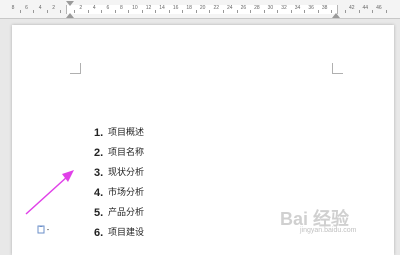  What do you see at coordinates (162, 8) in the screenshot?
I see `ruler-number: 14` at bounding box center [162, 8].